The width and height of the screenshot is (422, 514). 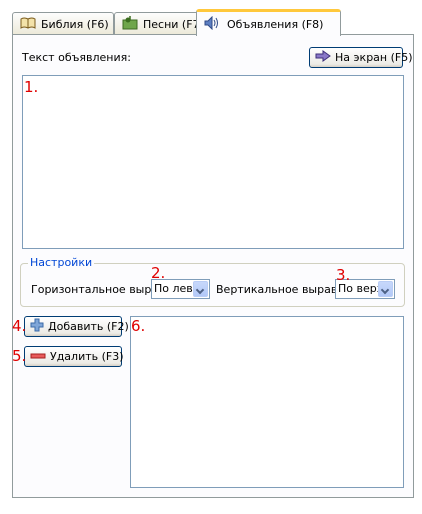 What do you see at coordinates (180, 289) in the screenshot?
I see `horizontal-align-select: По левс` at bounding box center [180, 289].